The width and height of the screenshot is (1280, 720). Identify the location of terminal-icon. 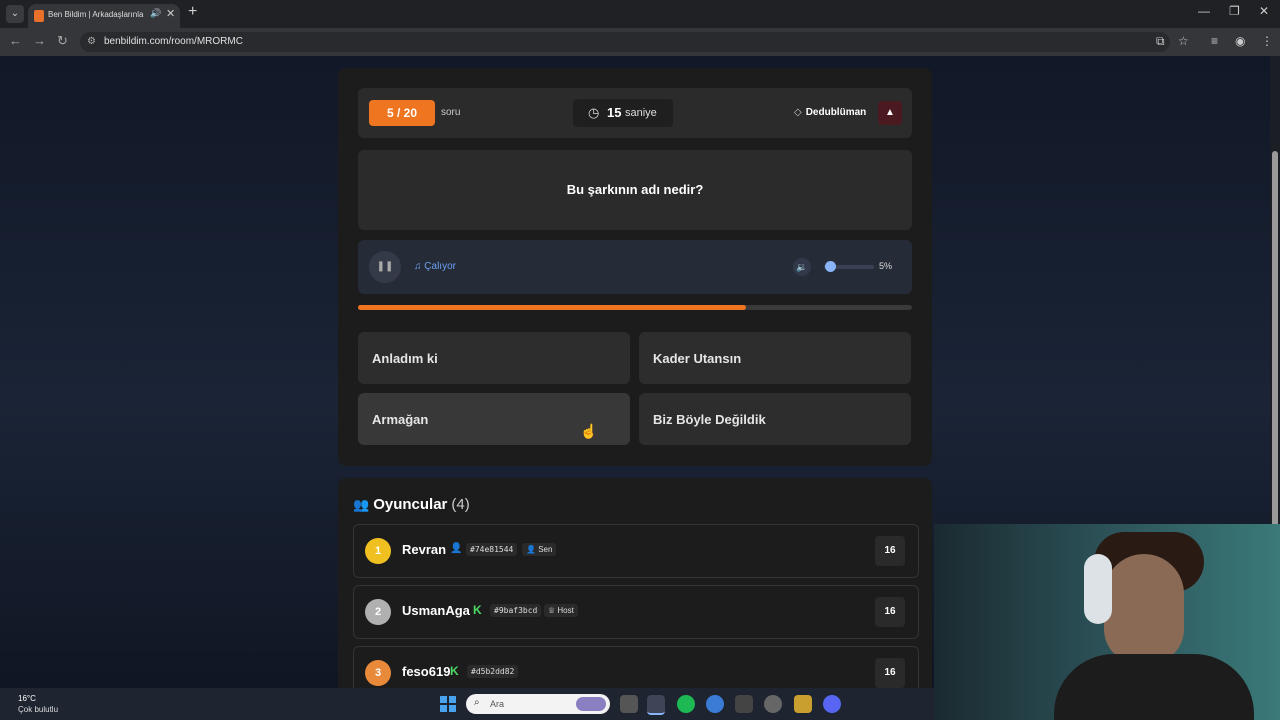
(744, 704).